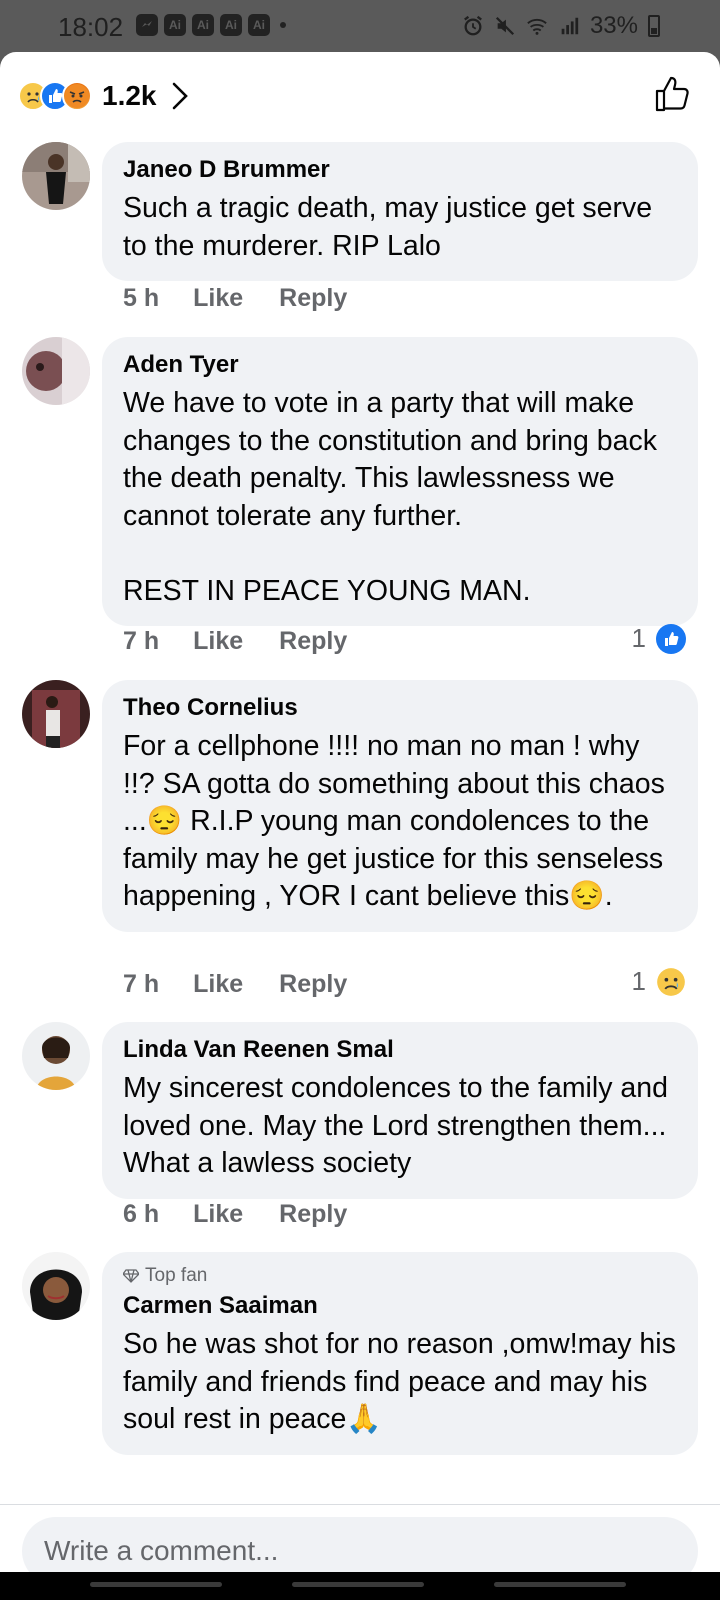 This screenshot has height=1600, width=720. Describe the element at coordinates (129, 95) in the screenshot. I see `reaction-count: 1.2k` at that location.